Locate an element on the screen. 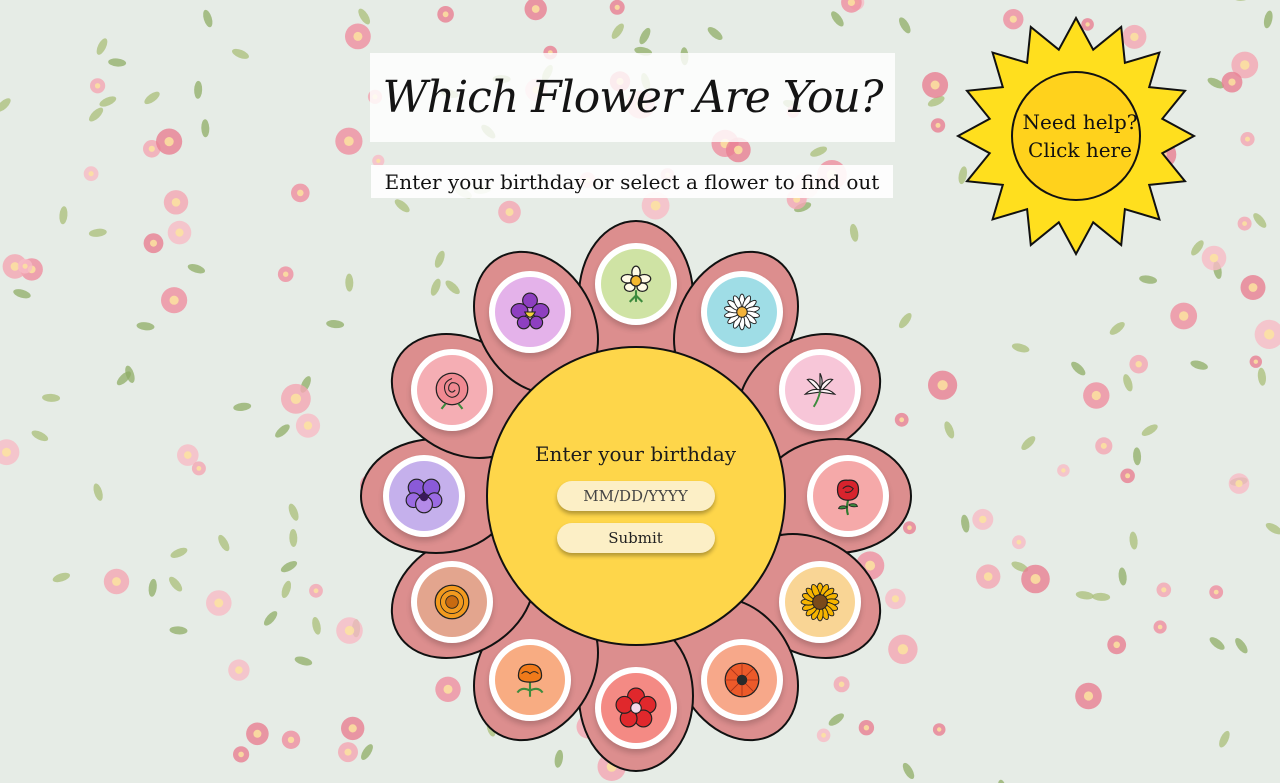 This screenshot has width=1280, height=783. flower-button-daisy is located at coordinates (742, 312).